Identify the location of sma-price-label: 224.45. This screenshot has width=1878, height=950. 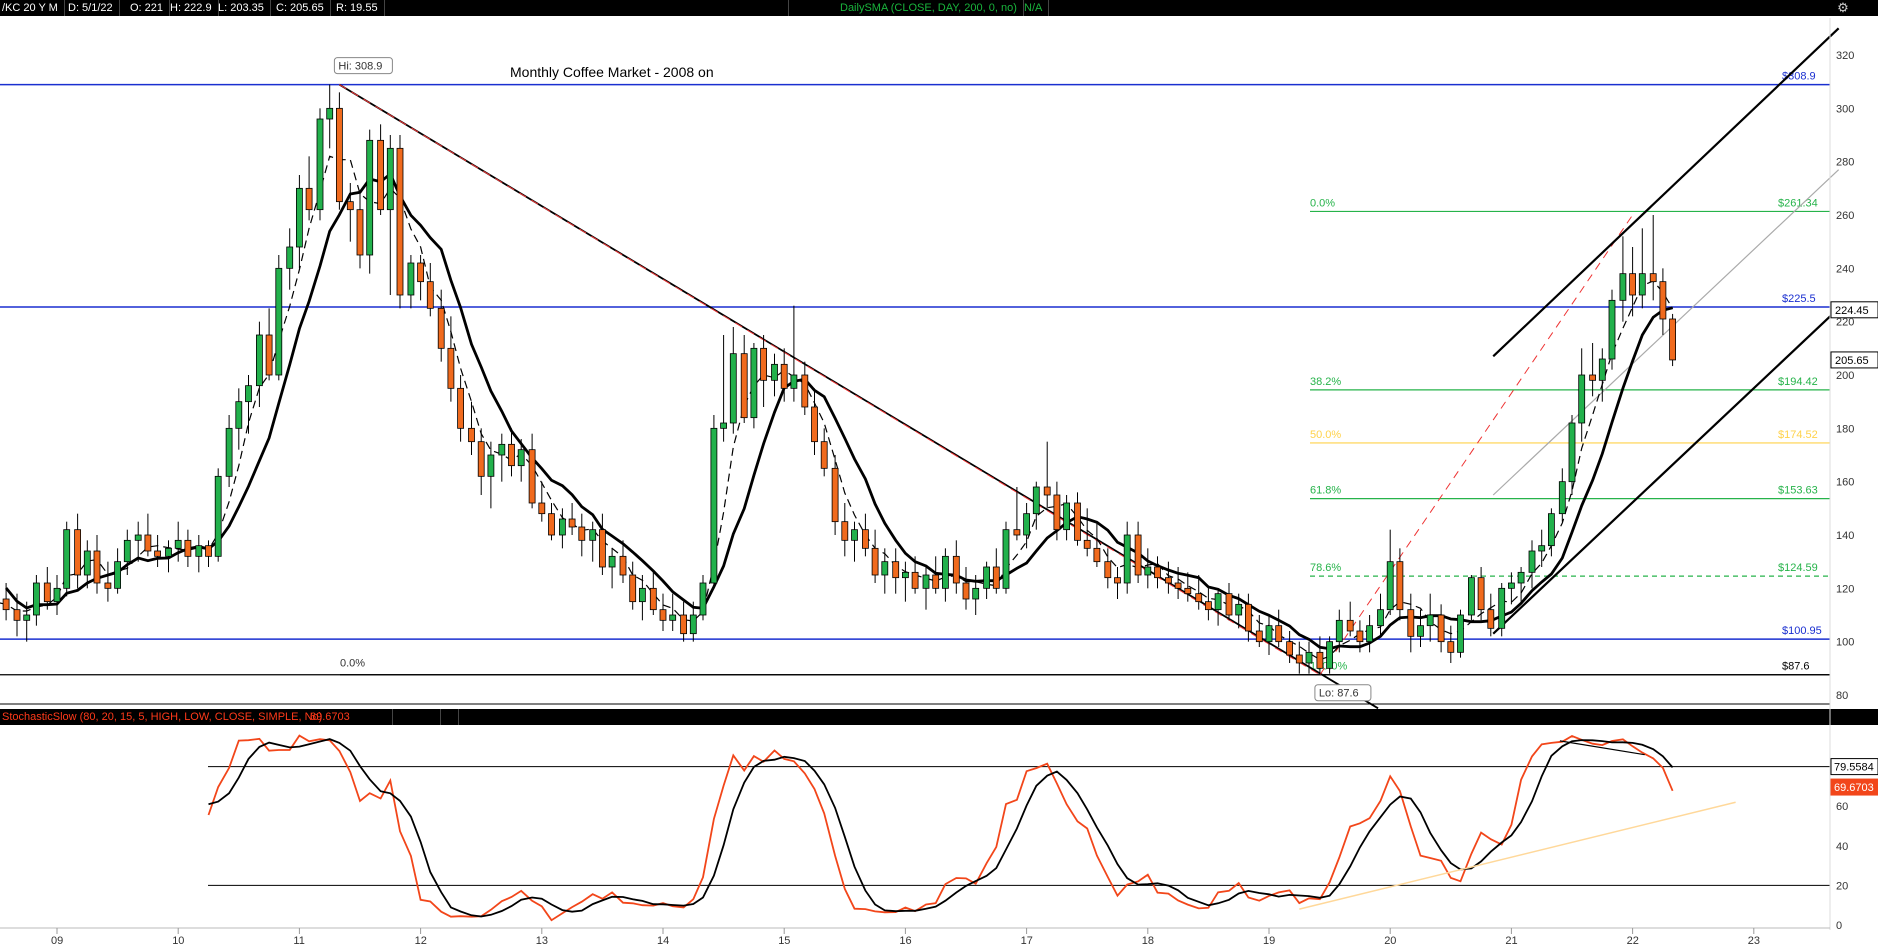
(1852, 311).